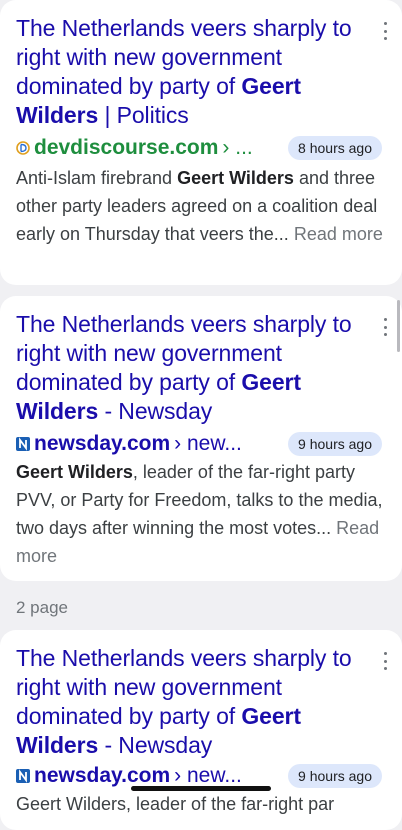  What do you see at coordinates (338, 234) in the screenshot?
I see `read-more-link: Read more` at bounding box center [338, 234].